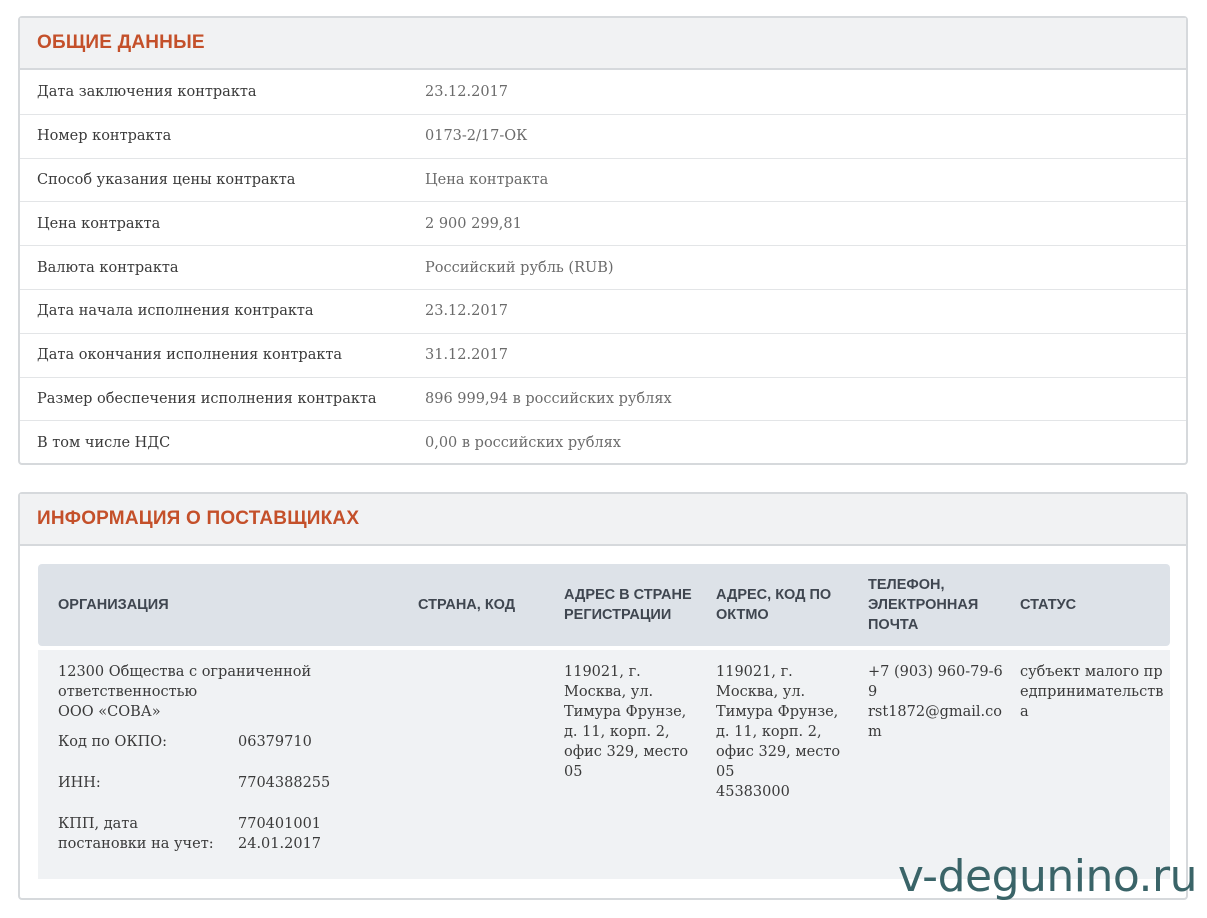 The height and width of the screenshot is (918, 1207). I want to click on row-value: Российский рубль (RUB), so click(519, 267).